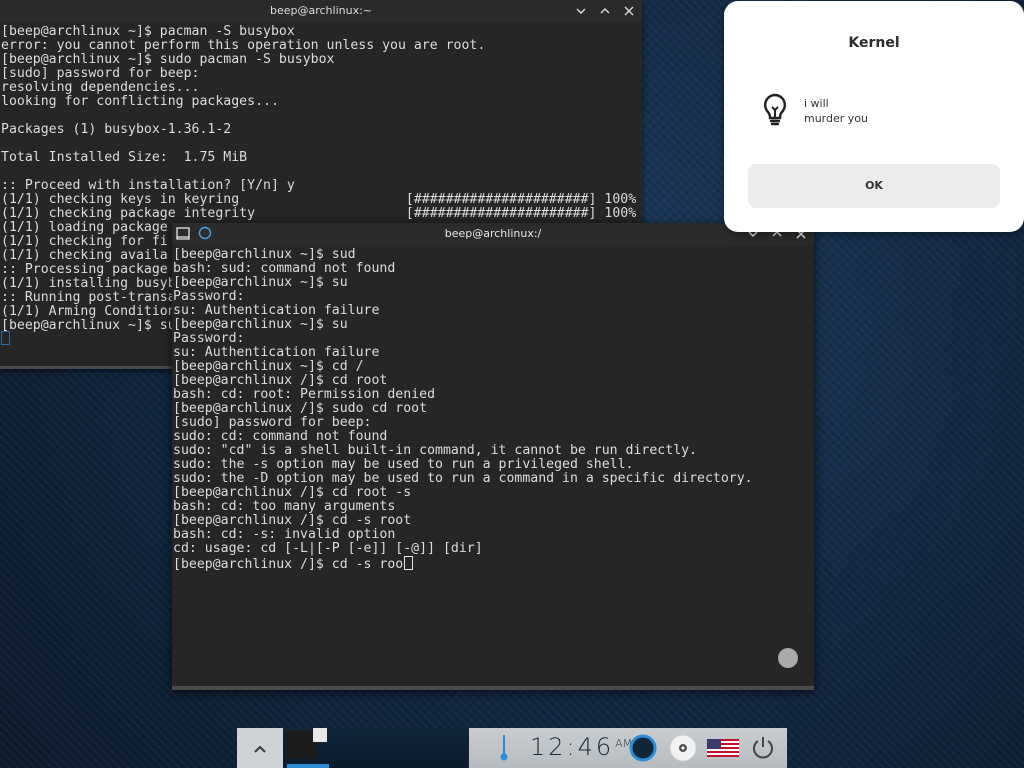 This screenshot has width=1024, height=768. Describe the element at coordinates (300, 408) in the screenshot. I see `terminal-line: [beep@archlinux /]$ sudo cd root` at that location.